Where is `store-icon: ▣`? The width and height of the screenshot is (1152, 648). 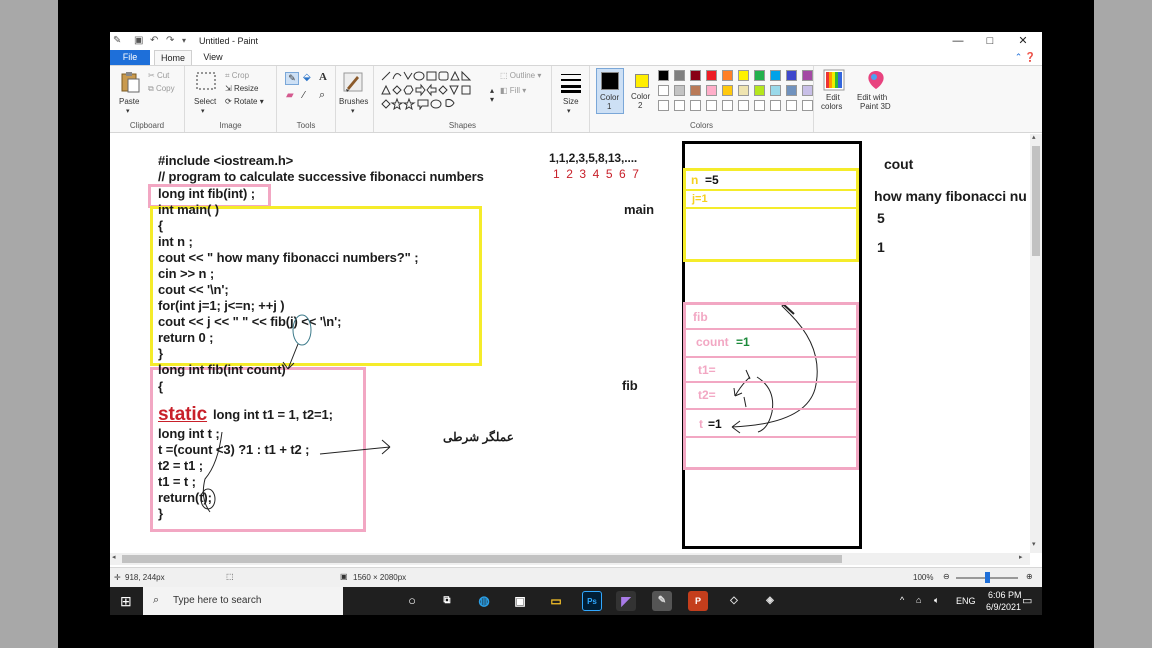
store-icon: ▣ is located at coordinates (520, 601).